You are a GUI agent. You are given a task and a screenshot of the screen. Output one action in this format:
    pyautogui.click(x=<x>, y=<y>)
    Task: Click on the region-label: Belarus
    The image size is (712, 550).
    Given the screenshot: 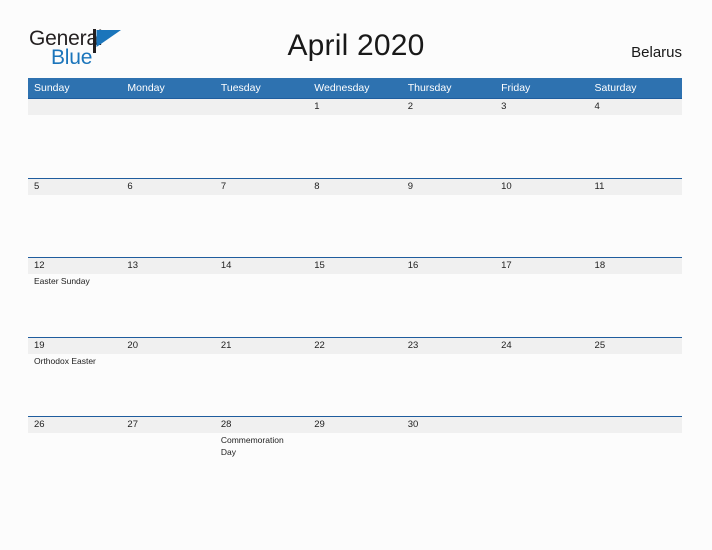 What is the action you would take?
    pyautogui.click(x=656, y=52)
    